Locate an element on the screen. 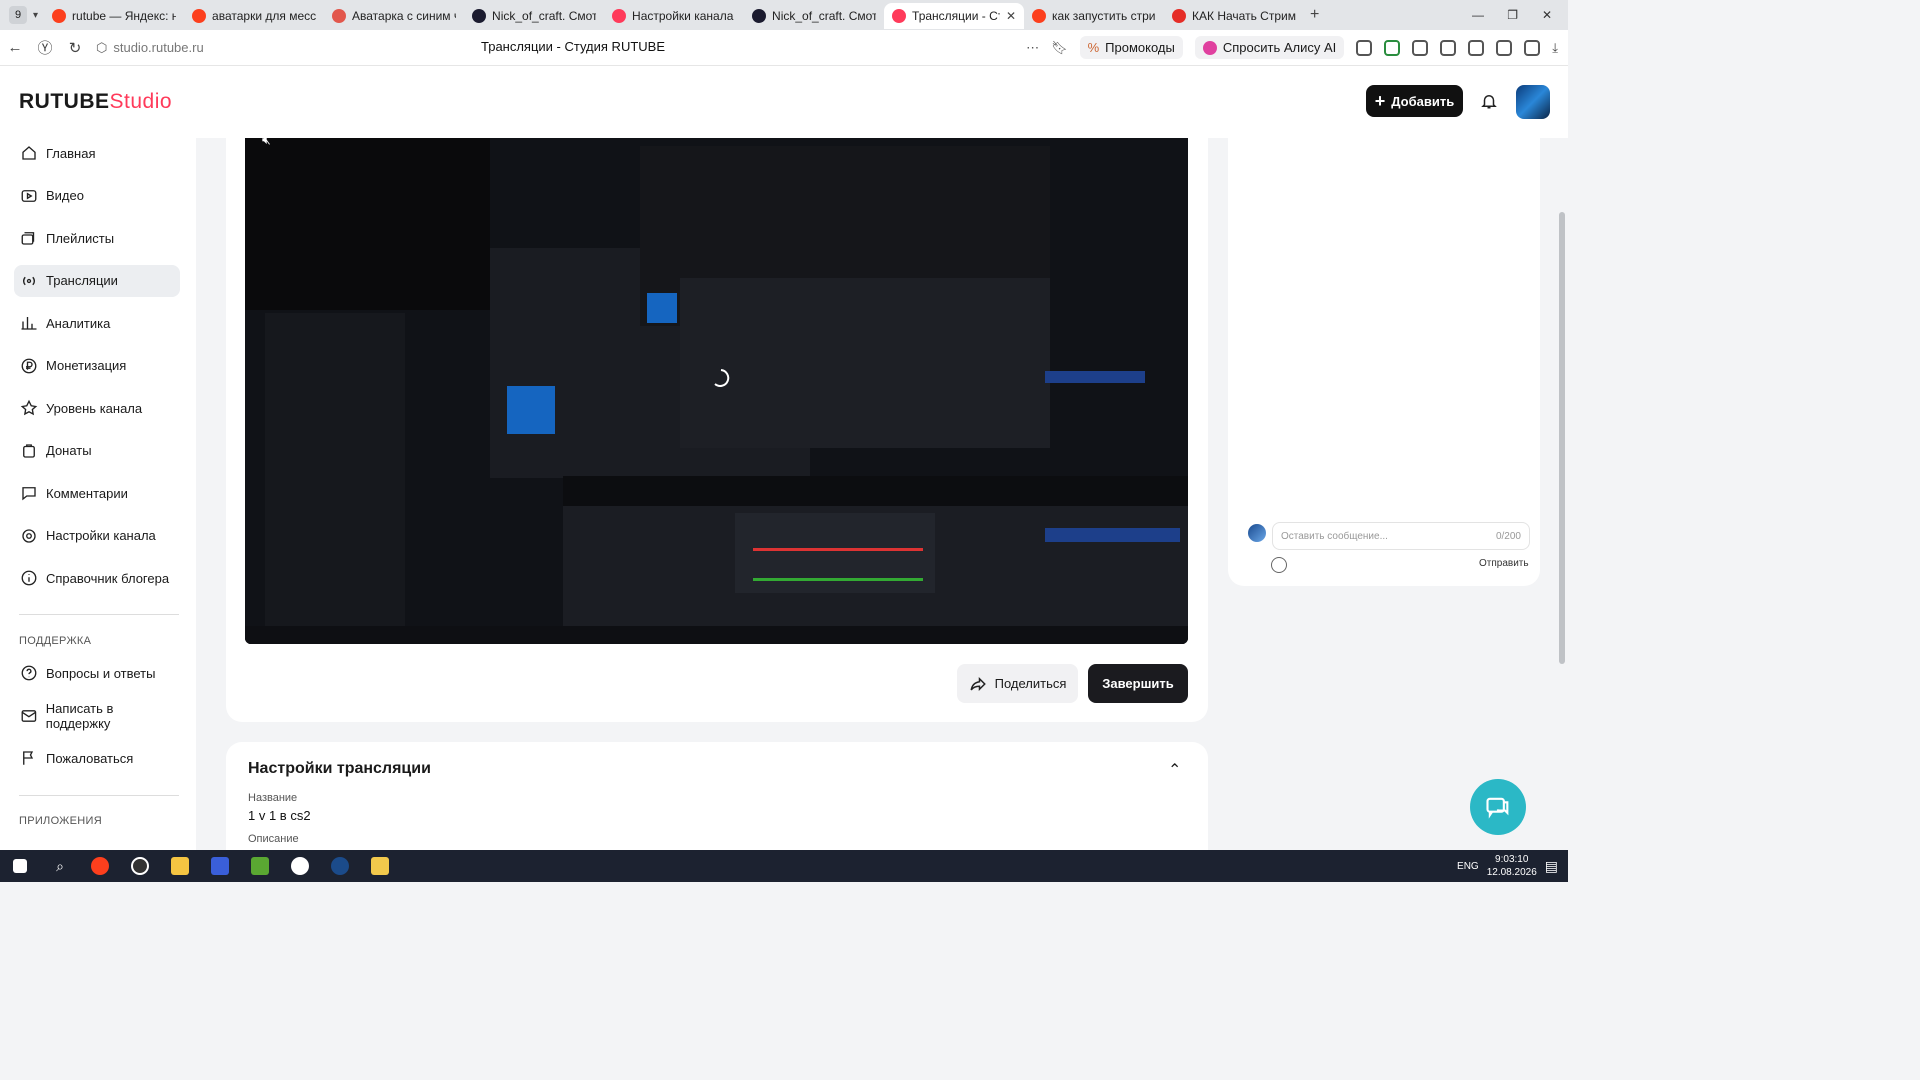  alice-icon is located at coordinates (1209, 47).